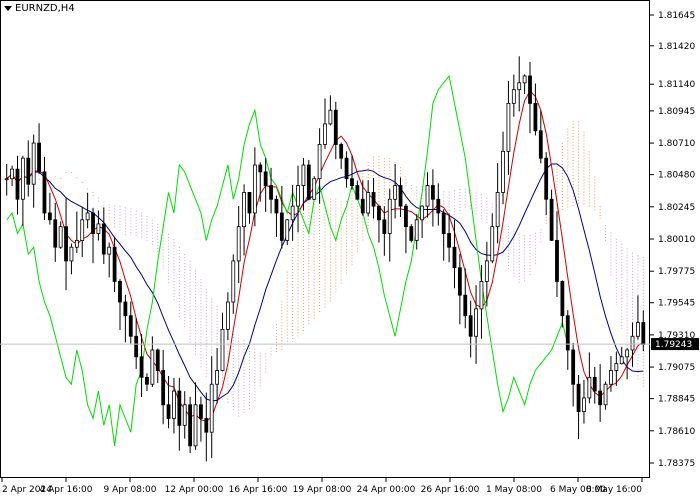 The image size is (700, 504). Describe the element at coordinates (676, 85) in the screenshot. I see `y-tick-label: 1.81140` at that location.